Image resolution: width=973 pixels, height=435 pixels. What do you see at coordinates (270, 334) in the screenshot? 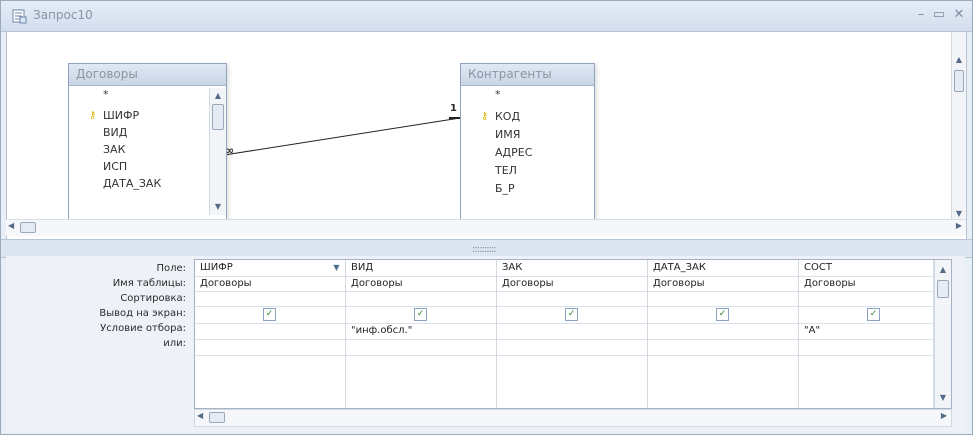
I see `grid-column: ШИФР ▼ Договоры ✓` at bounding box center [270, 334].